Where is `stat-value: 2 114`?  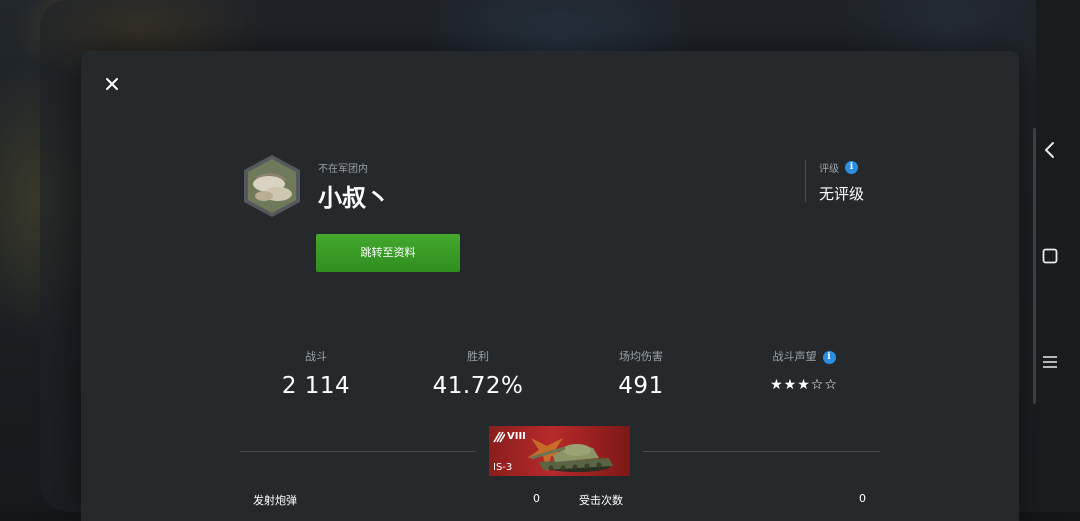 stat-value: 2 114 is located at coordinates (316, 386).